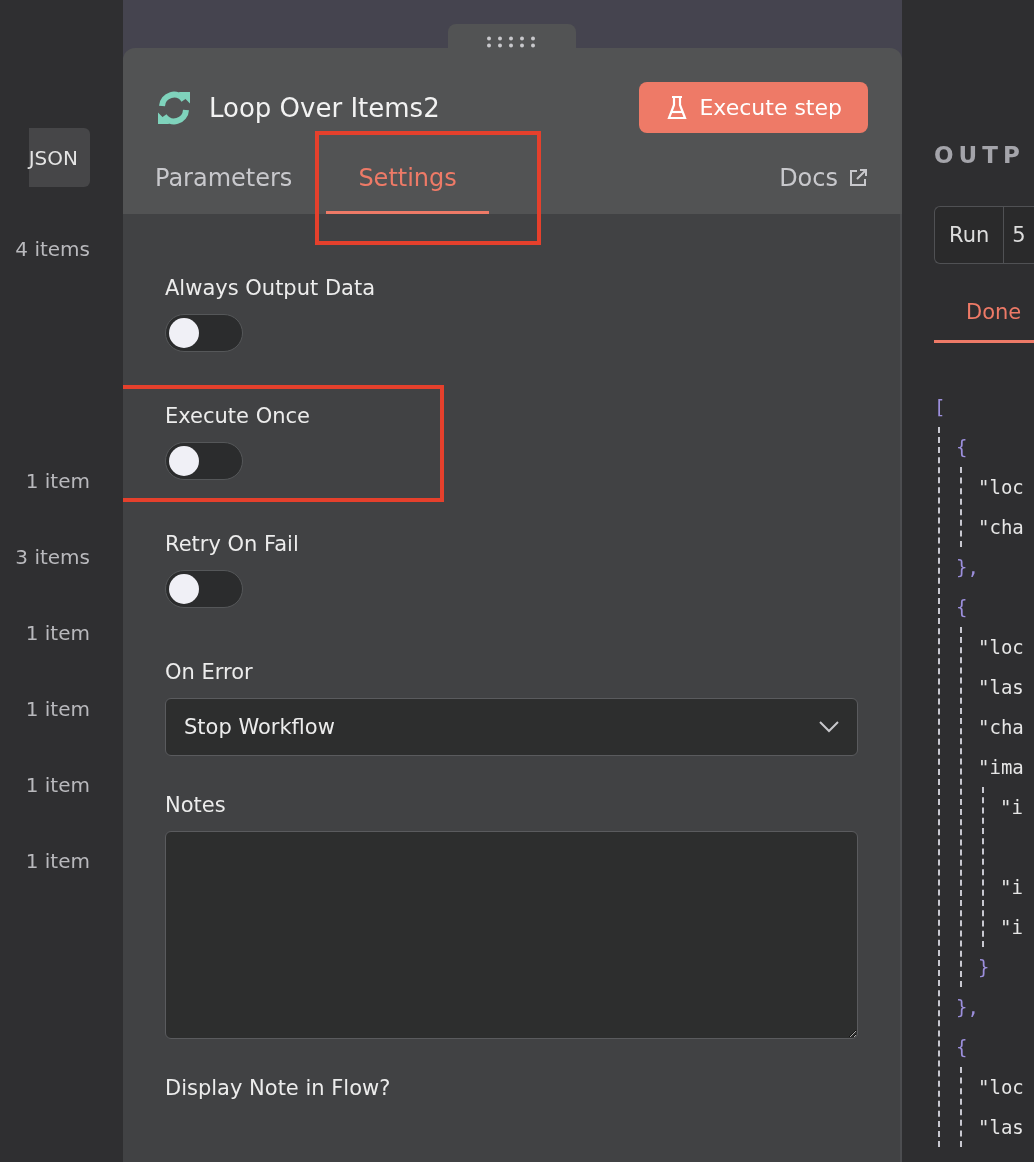  I want to click on notes-field, so click(511, 935).